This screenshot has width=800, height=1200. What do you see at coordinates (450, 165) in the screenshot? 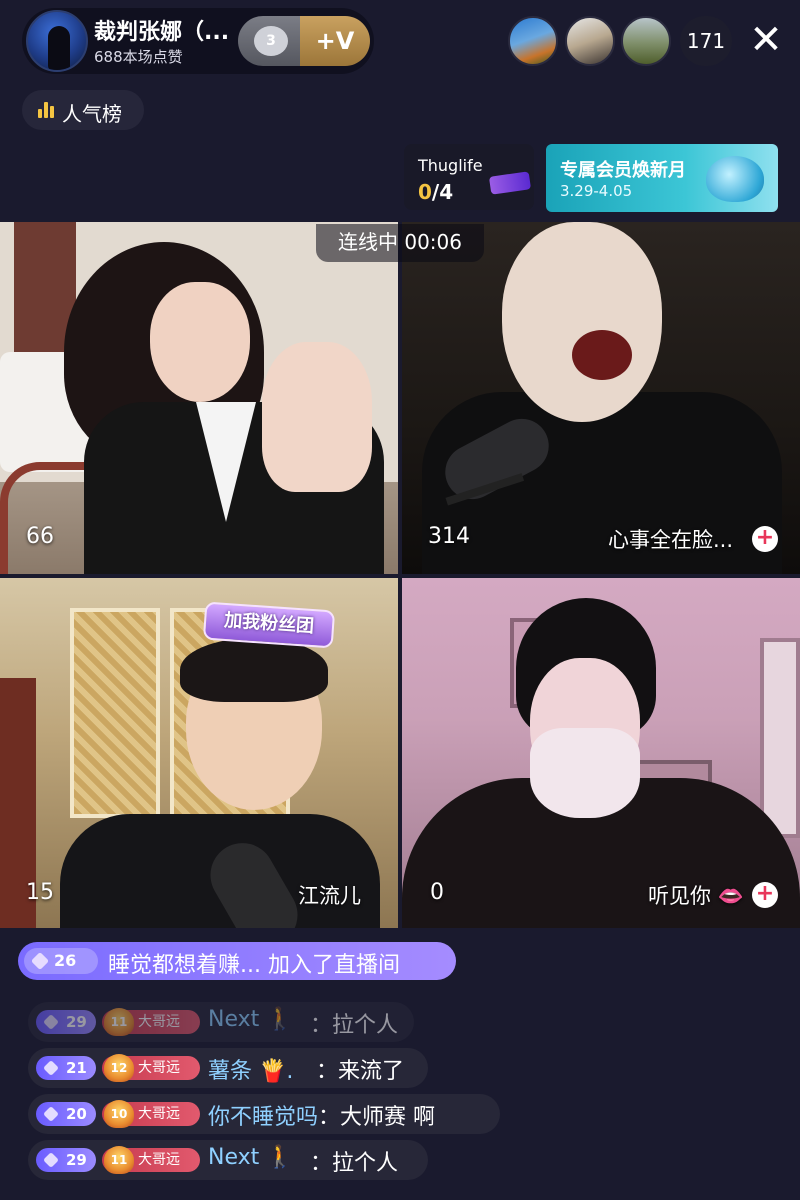
I see `thuglife-title: Thuglife` at bounding box center [450, 165].